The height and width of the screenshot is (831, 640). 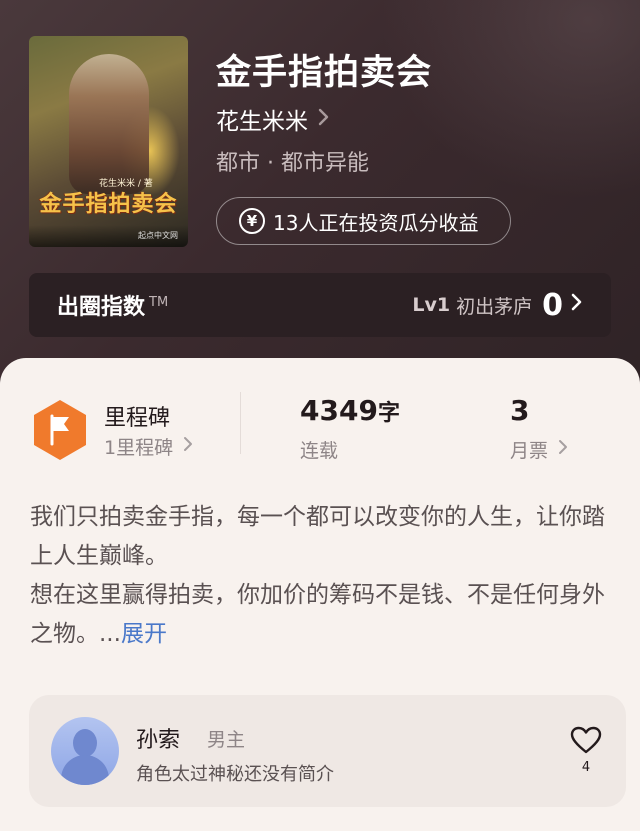 I want to click on influence-level-code: Lv1, so click(x=431, y=305).